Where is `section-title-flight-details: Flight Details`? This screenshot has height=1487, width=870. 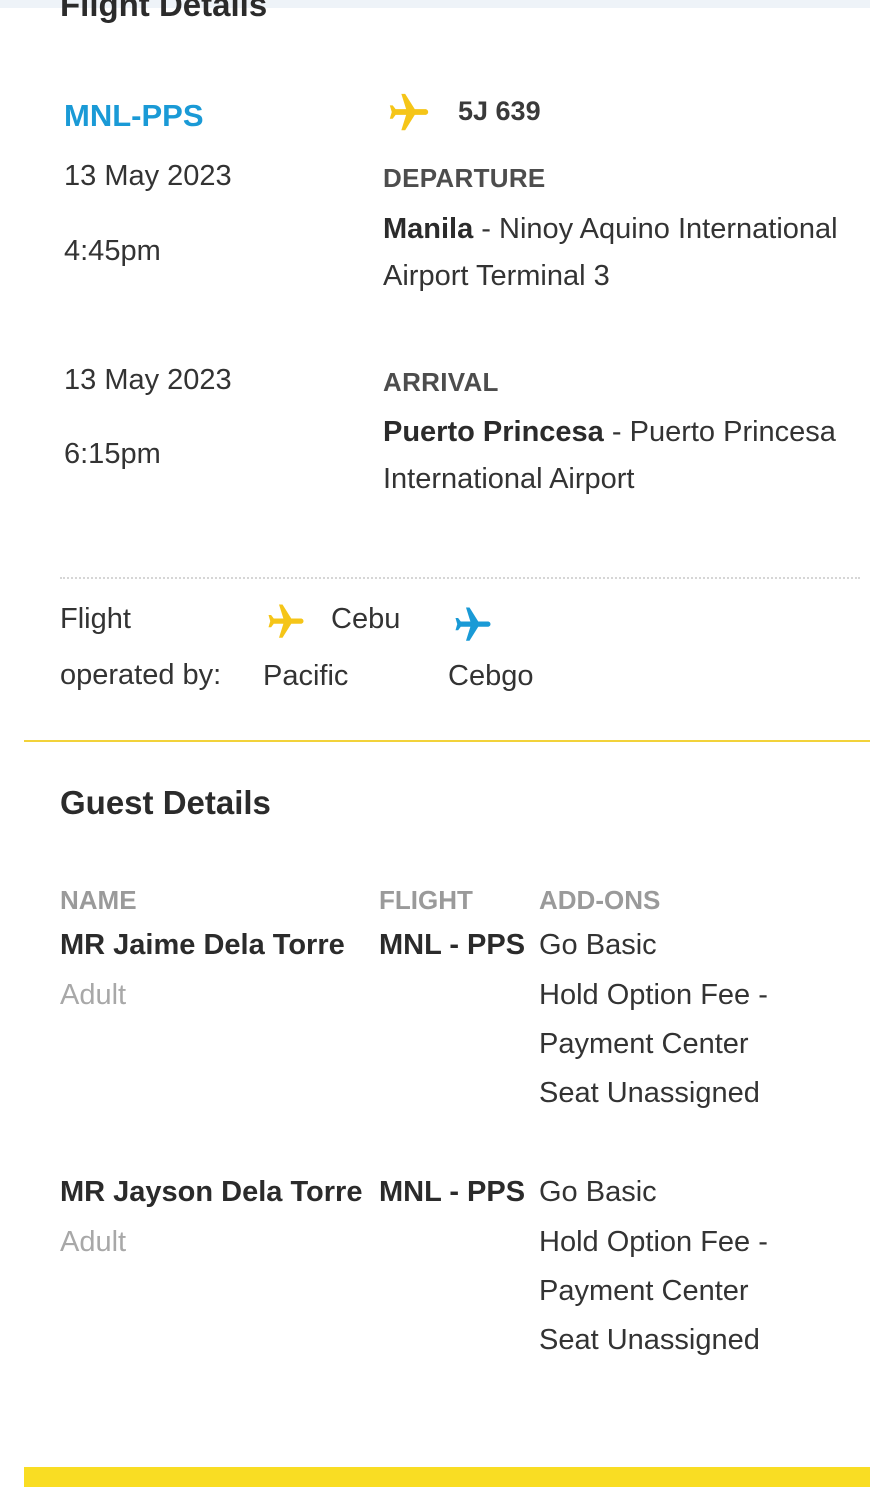
section-title-flight-details: Flight Details is located at coordinates (164, 11).